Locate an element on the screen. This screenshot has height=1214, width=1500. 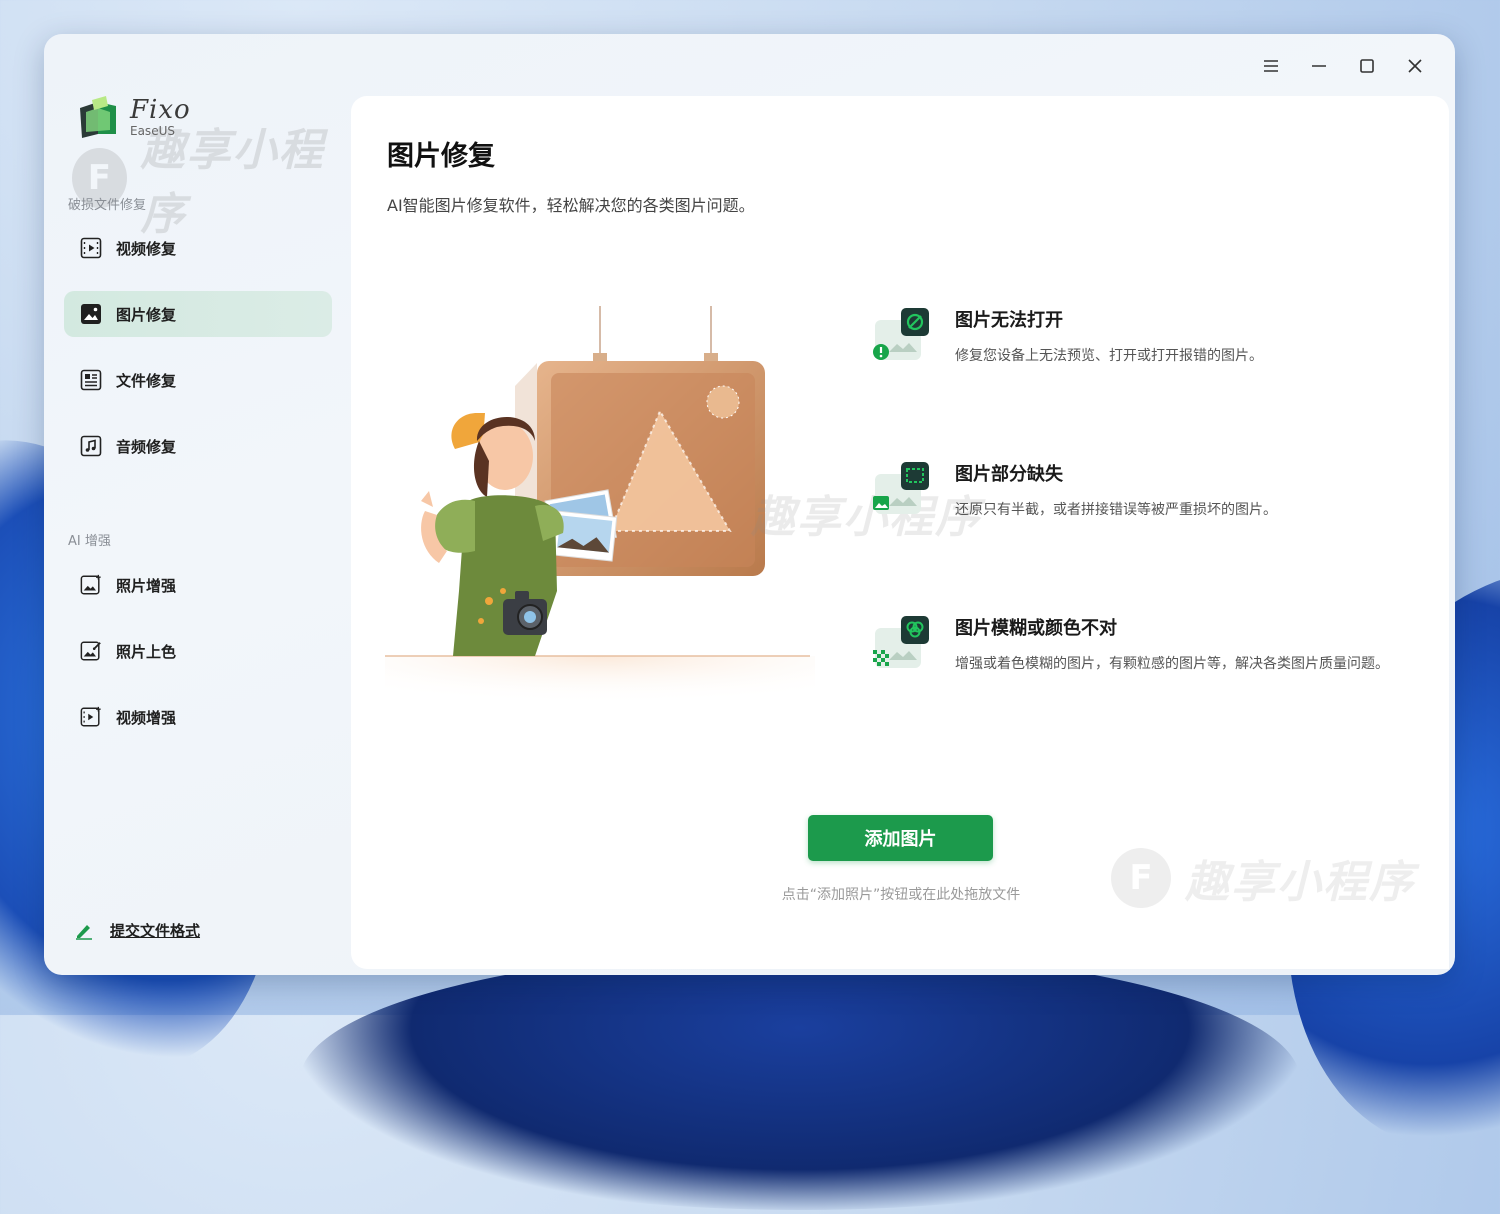
photo-enhance-icon is located at coordinates (91, 585).